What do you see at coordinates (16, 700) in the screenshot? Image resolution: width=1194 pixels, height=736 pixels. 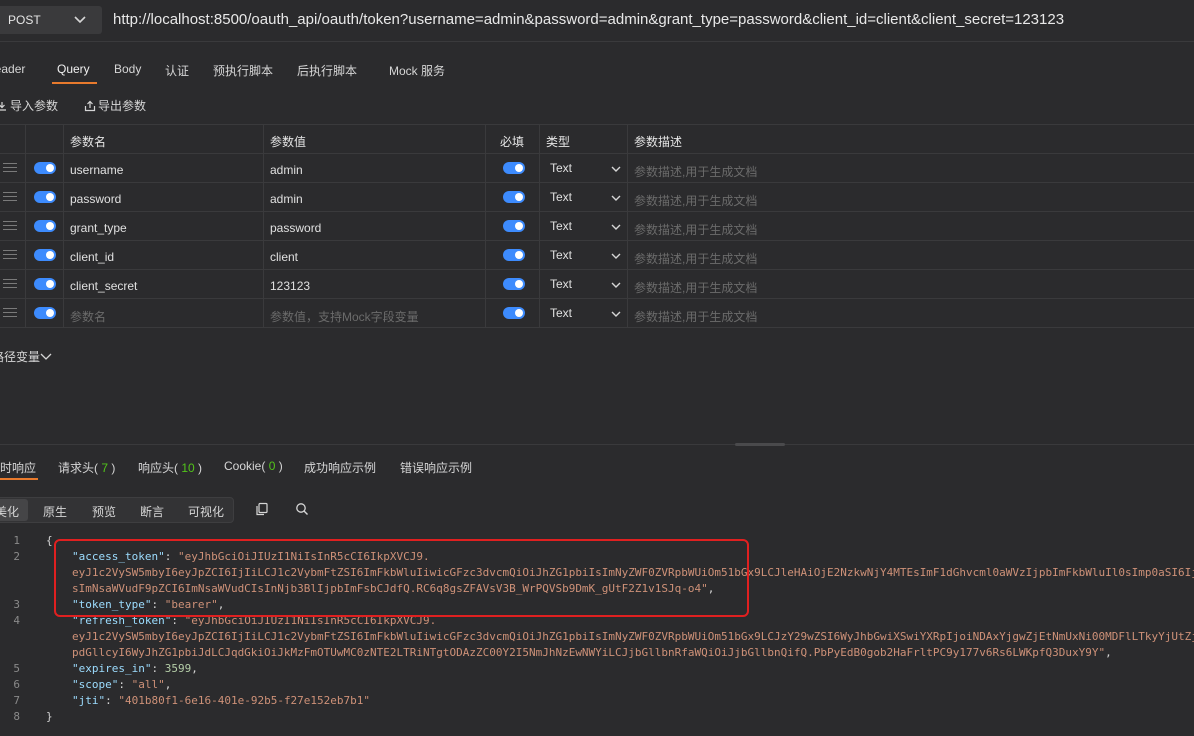 I see `line-number: 7` at bounding box center [16, 700].